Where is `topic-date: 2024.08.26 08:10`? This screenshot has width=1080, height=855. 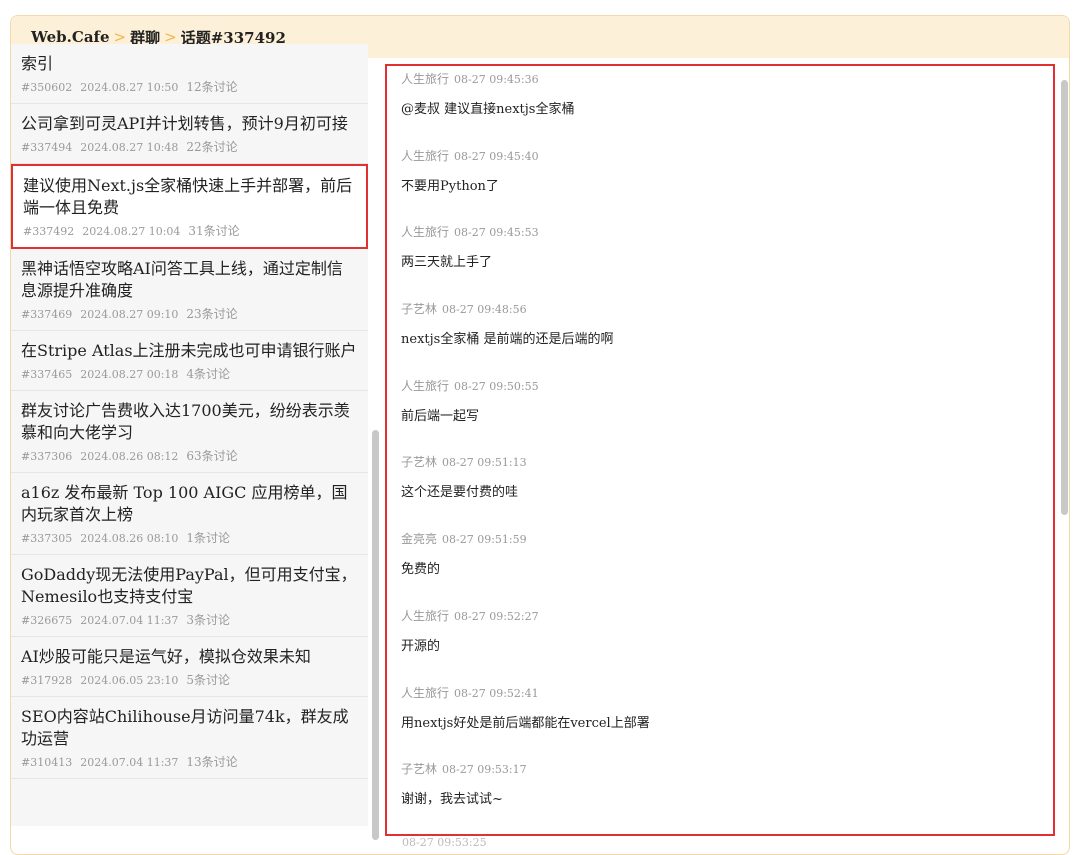
topic-date: 2024.08.26 08:10 is located at coordinates (129, 538).